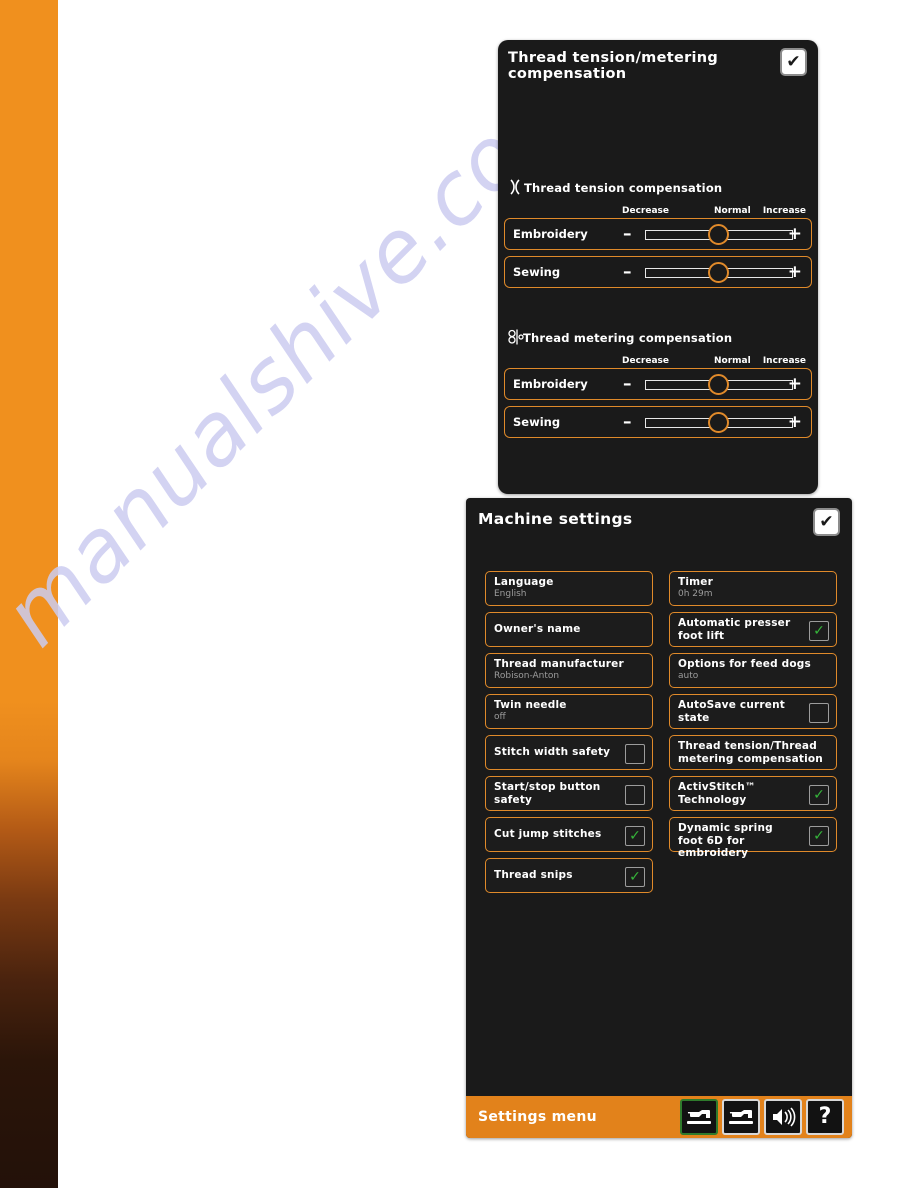  I want to click on speaker-icon, so click(784, 1117).